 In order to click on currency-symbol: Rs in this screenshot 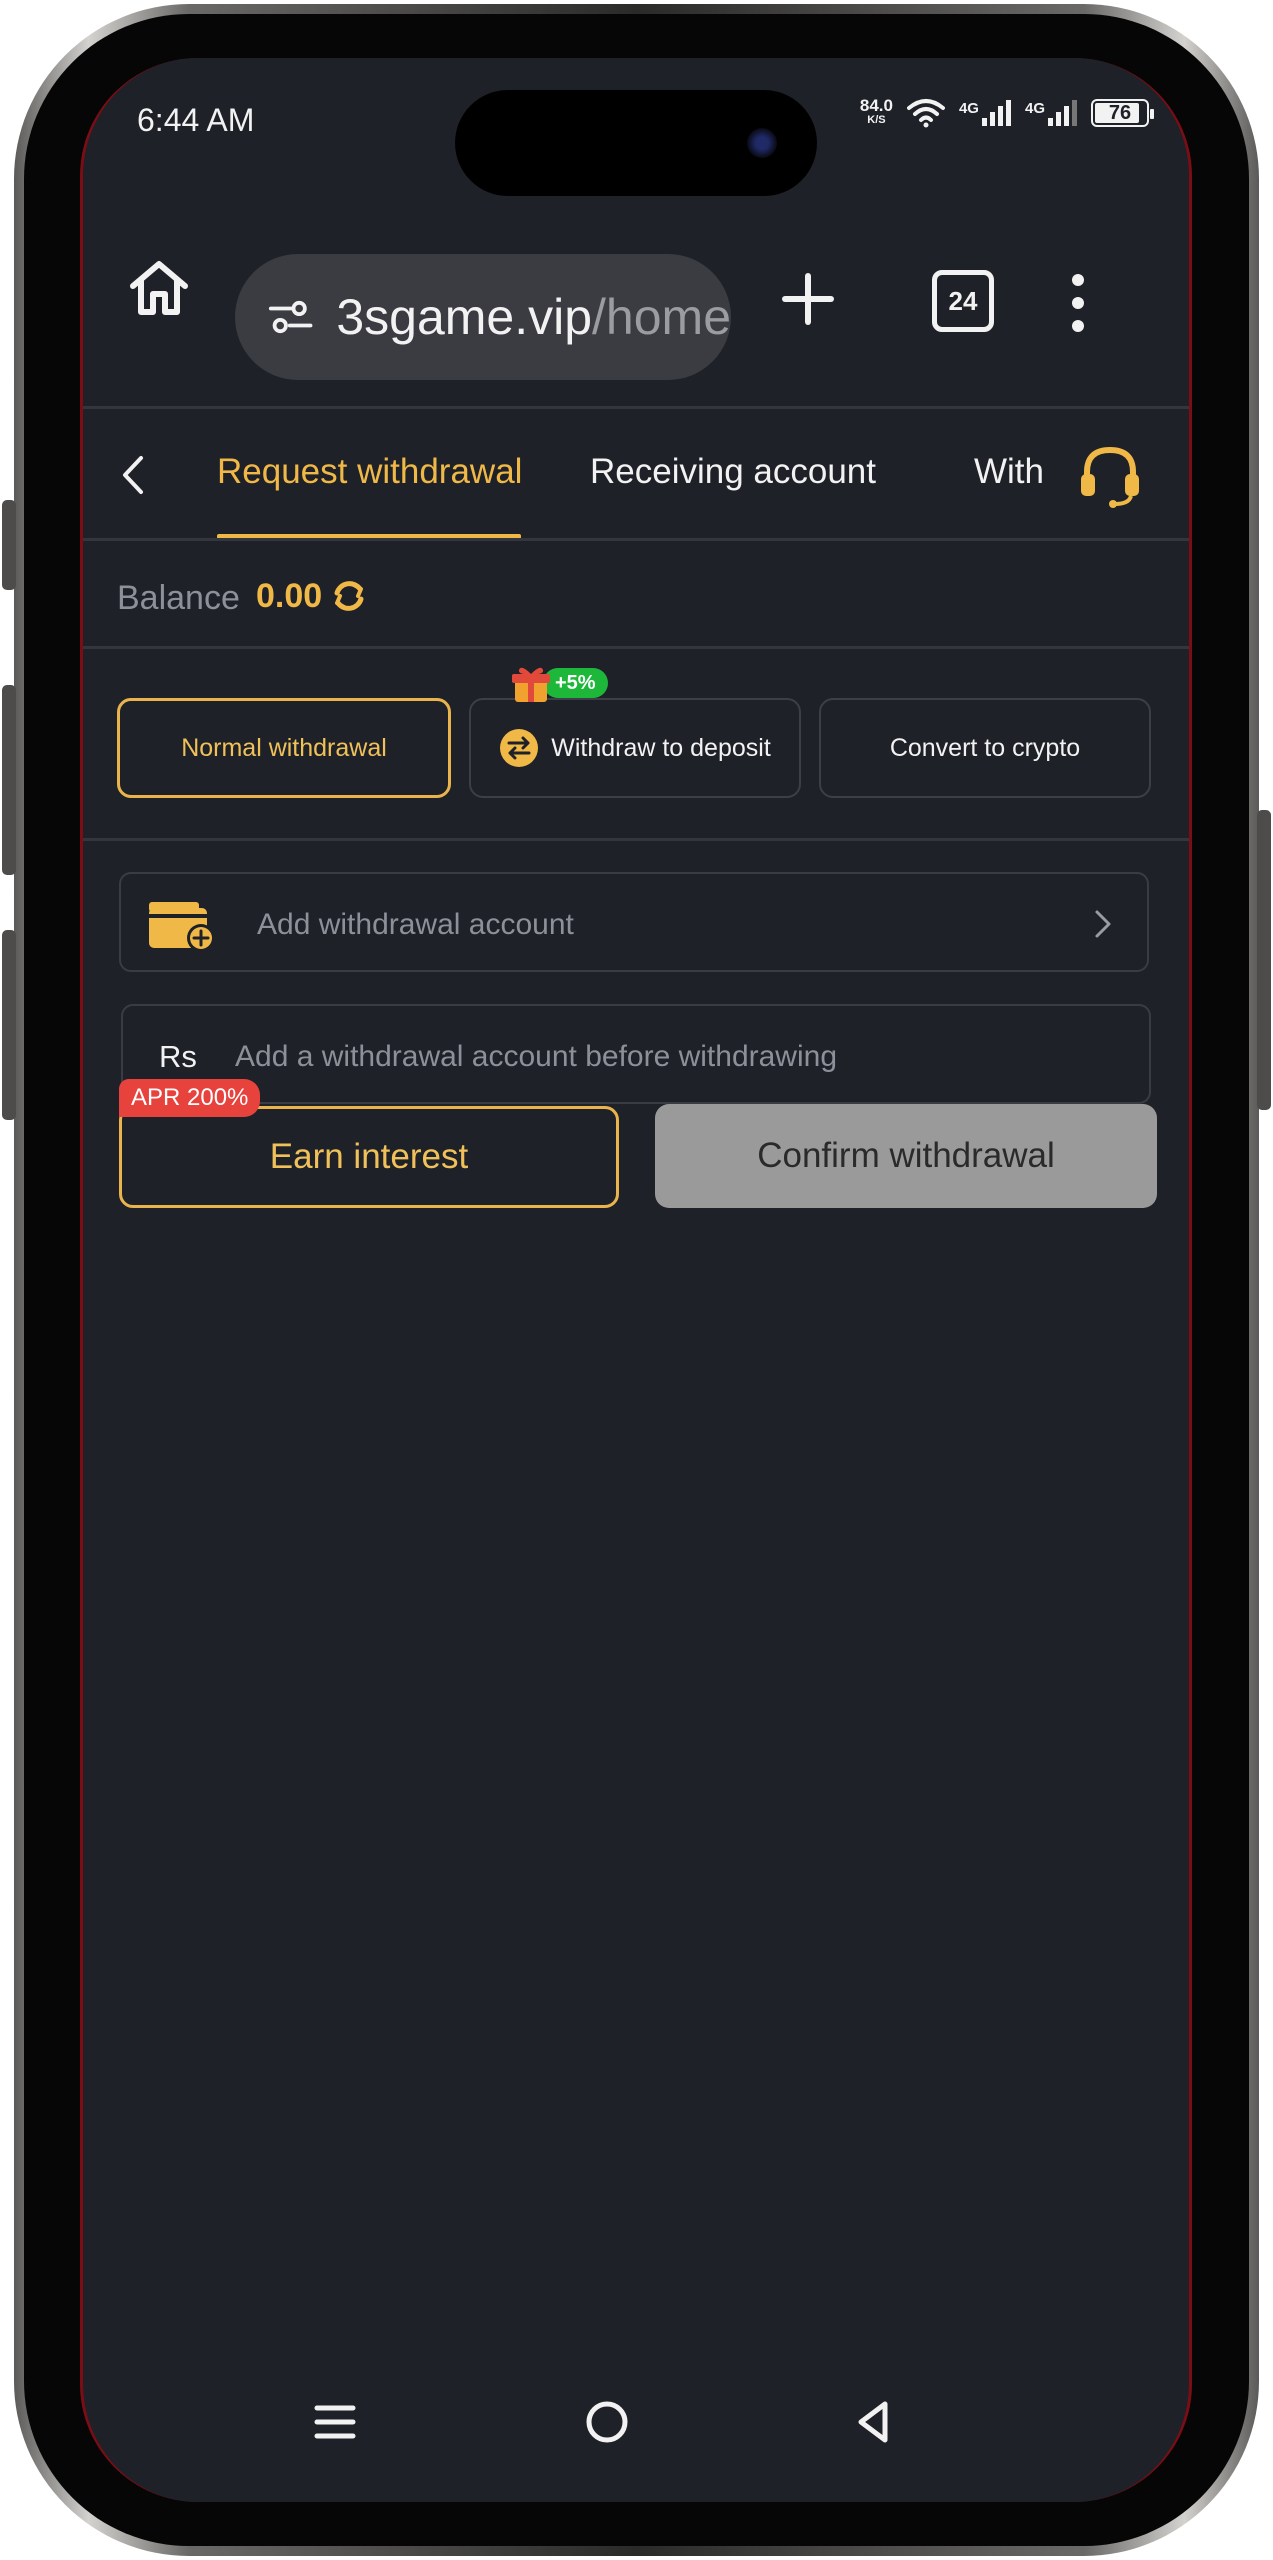, I will do `click(178, 1056)`.